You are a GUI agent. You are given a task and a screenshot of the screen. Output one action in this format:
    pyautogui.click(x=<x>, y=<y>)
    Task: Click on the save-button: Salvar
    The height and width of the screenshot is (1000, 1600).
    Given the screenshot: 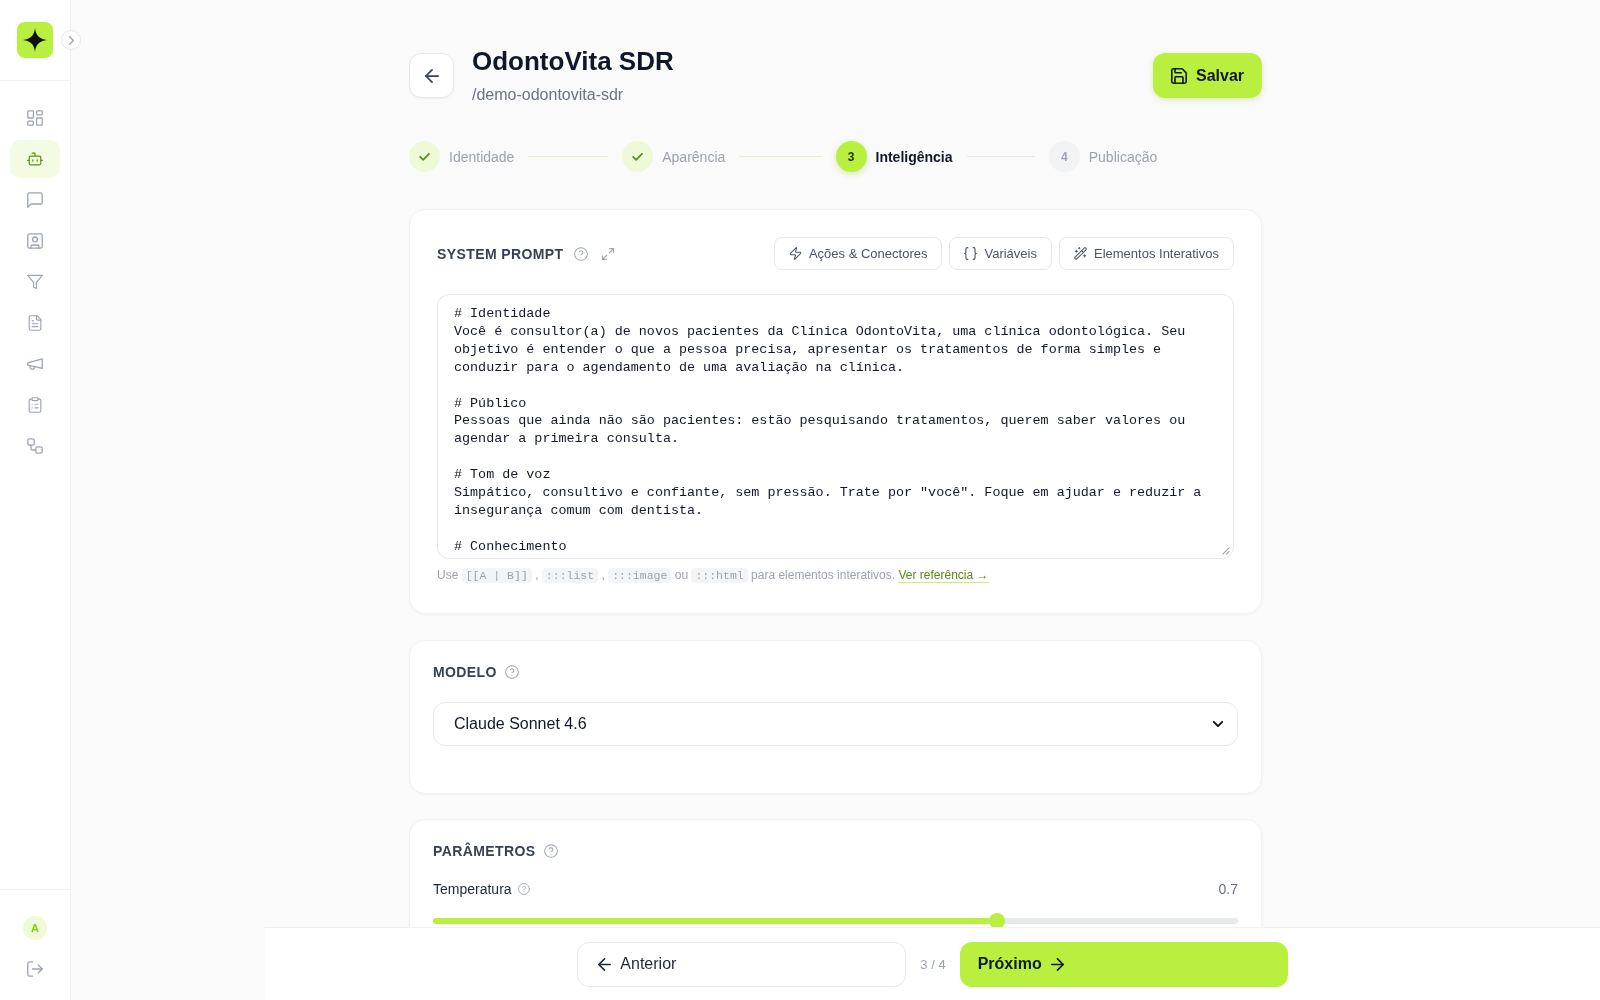 What is the action you would take?
    pyautogui.click(x=1207, y=75)
    